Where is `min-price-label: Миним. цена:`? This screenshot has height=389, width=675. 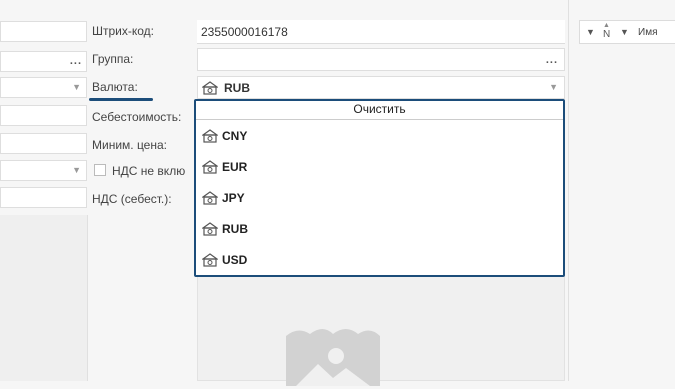 min-price-label: Миним. цена: is located at coordinates (129, 145).